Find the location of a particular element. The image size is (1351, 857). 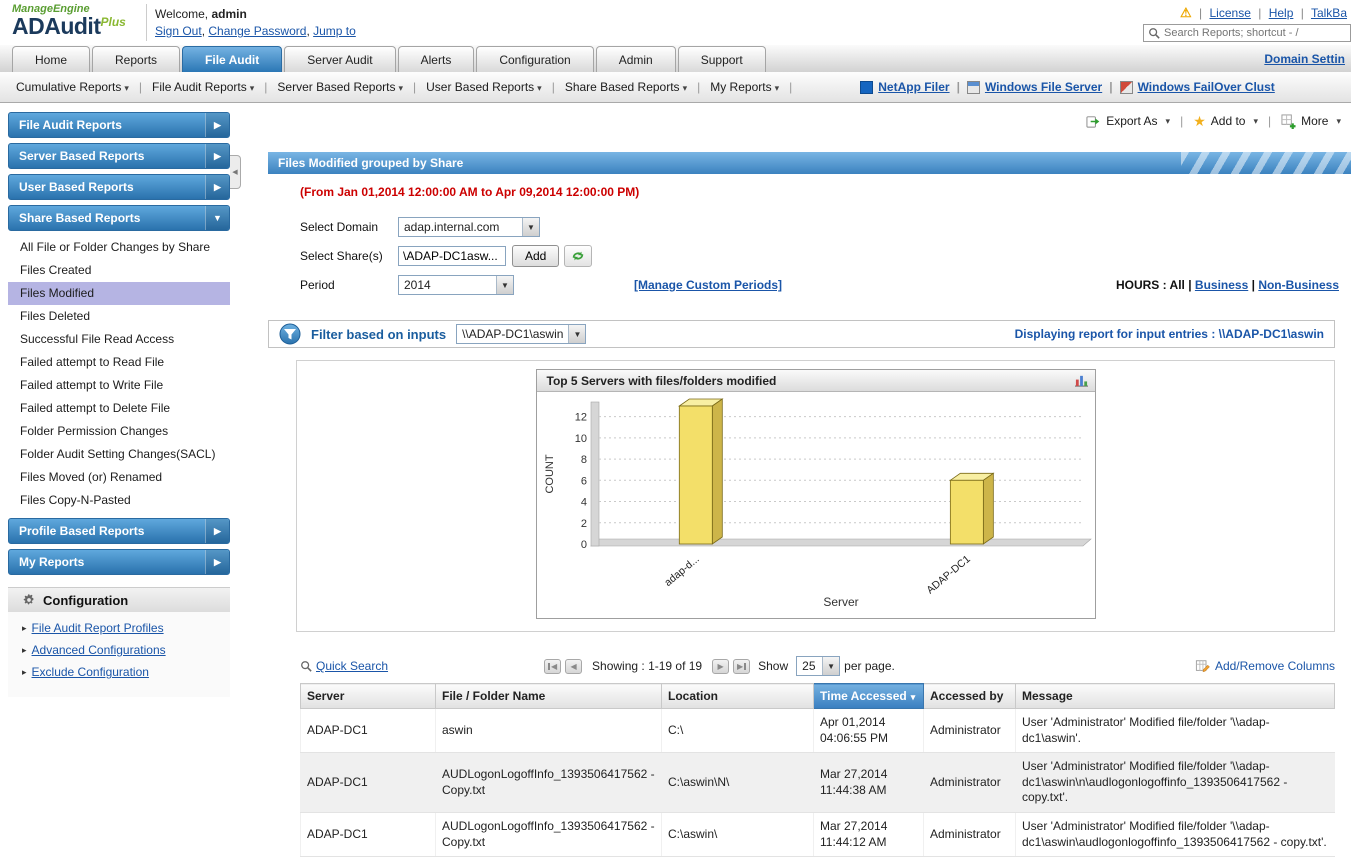

quick-search-button: Quick Search is located at coordinates (344, 666).